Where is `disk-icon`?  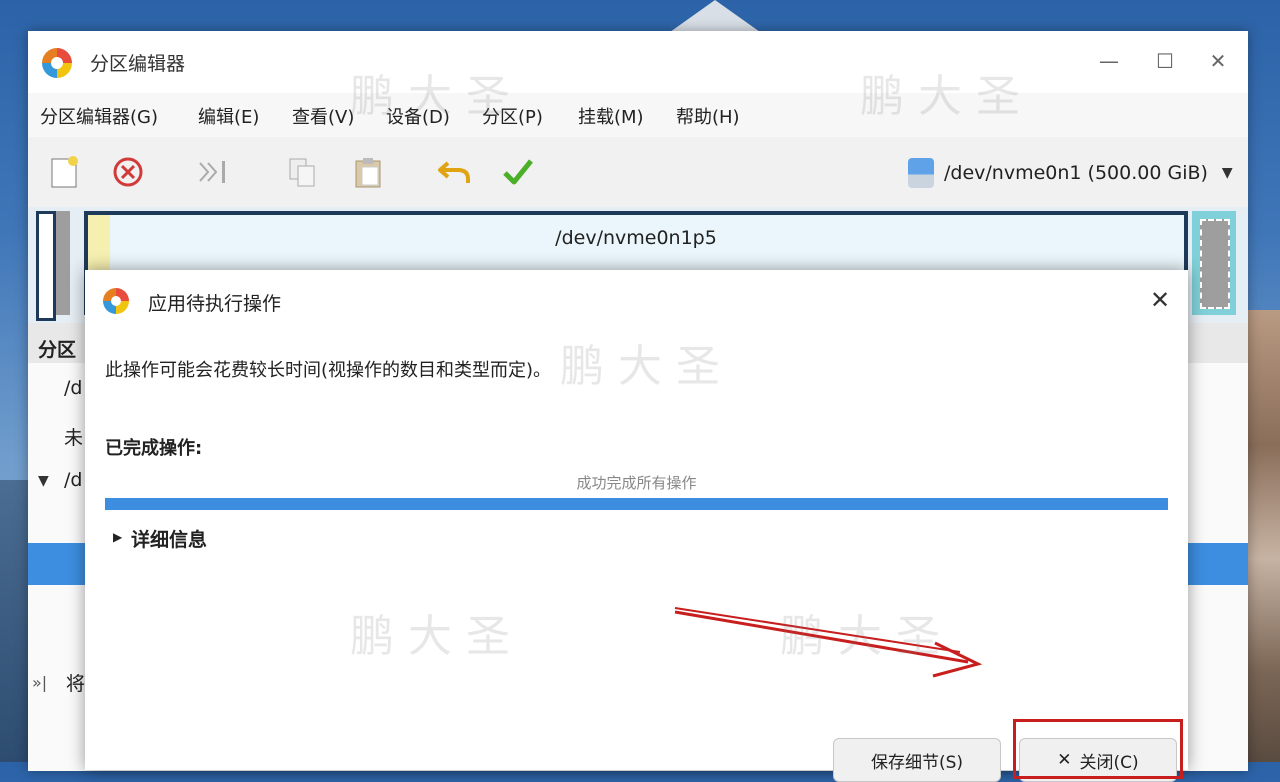 disk-icon is located at coordinates (921, 173).